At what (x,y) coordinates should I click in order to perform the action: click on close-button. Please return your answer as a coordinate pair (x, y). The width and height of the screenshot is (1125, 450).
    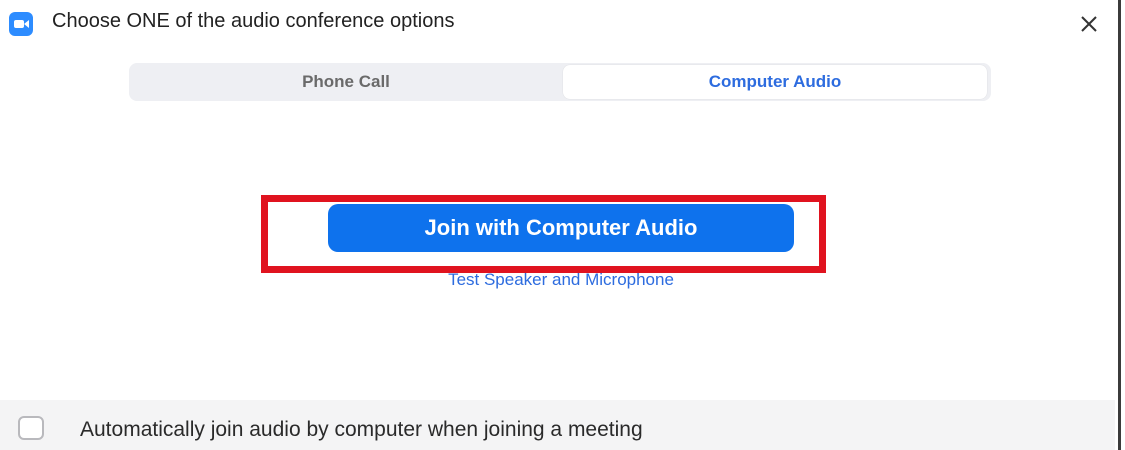
    Looking at the image, I should click on (1089, 23).